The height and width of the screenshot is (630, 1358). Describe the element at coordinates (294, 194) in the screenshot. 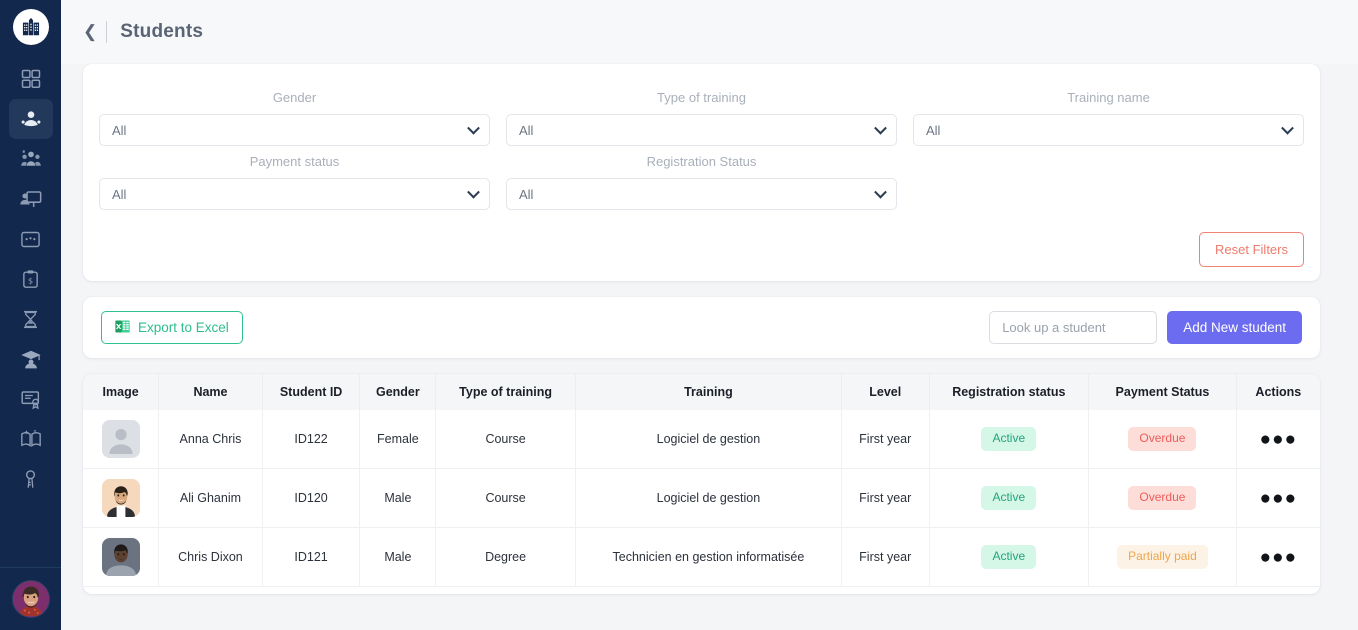

I see `filter-payment-status-select: All` at that location.